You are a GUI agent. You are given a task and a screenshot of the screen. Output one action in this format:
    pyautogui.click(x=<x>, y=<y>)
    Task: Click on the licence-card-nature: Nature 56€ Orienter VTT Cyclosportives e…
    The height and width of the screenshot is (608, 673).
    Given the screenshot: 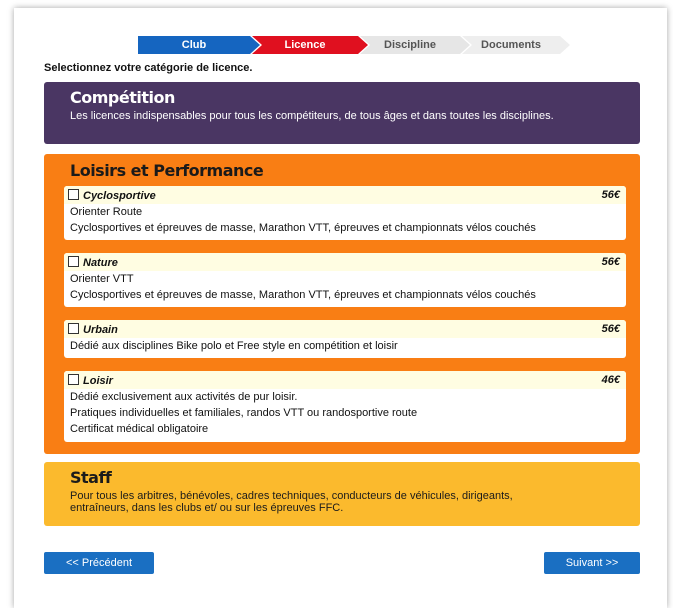 What is the action you would take?
    pyautogui.click(x=345, y=280)
    